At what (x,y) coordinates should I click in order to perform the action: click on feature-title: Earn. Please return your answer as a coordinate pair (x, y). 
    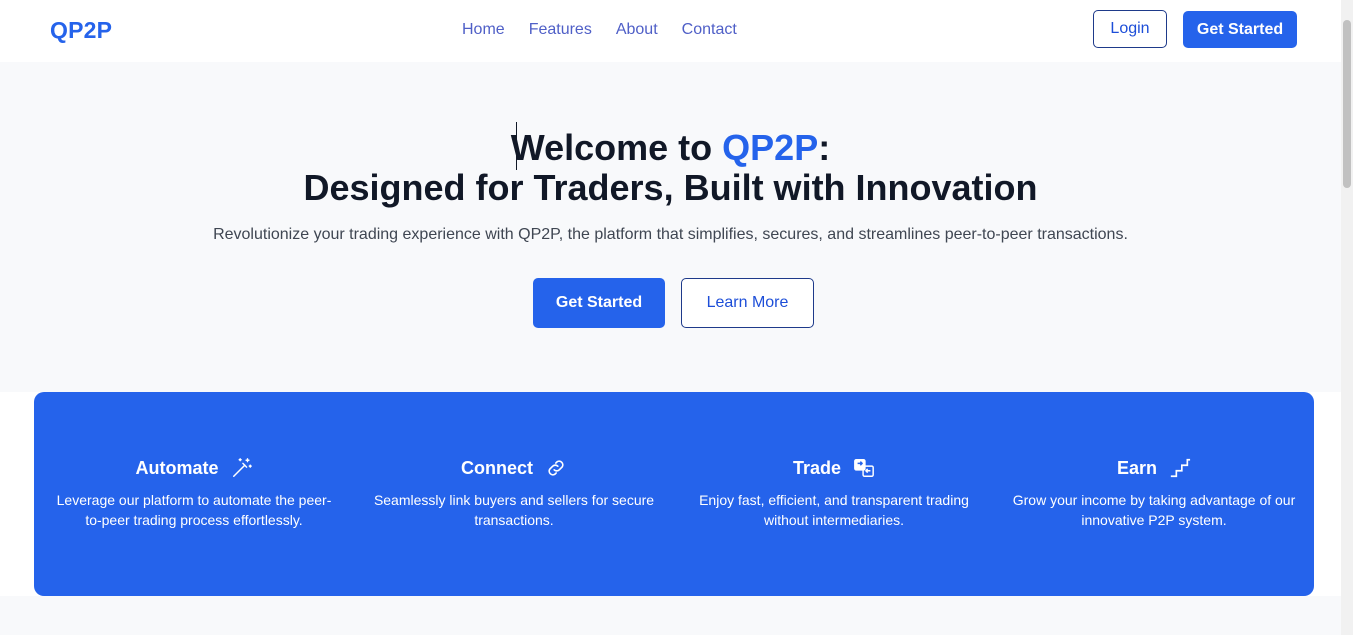
    Looking at the image, I should click on (1137, 467).